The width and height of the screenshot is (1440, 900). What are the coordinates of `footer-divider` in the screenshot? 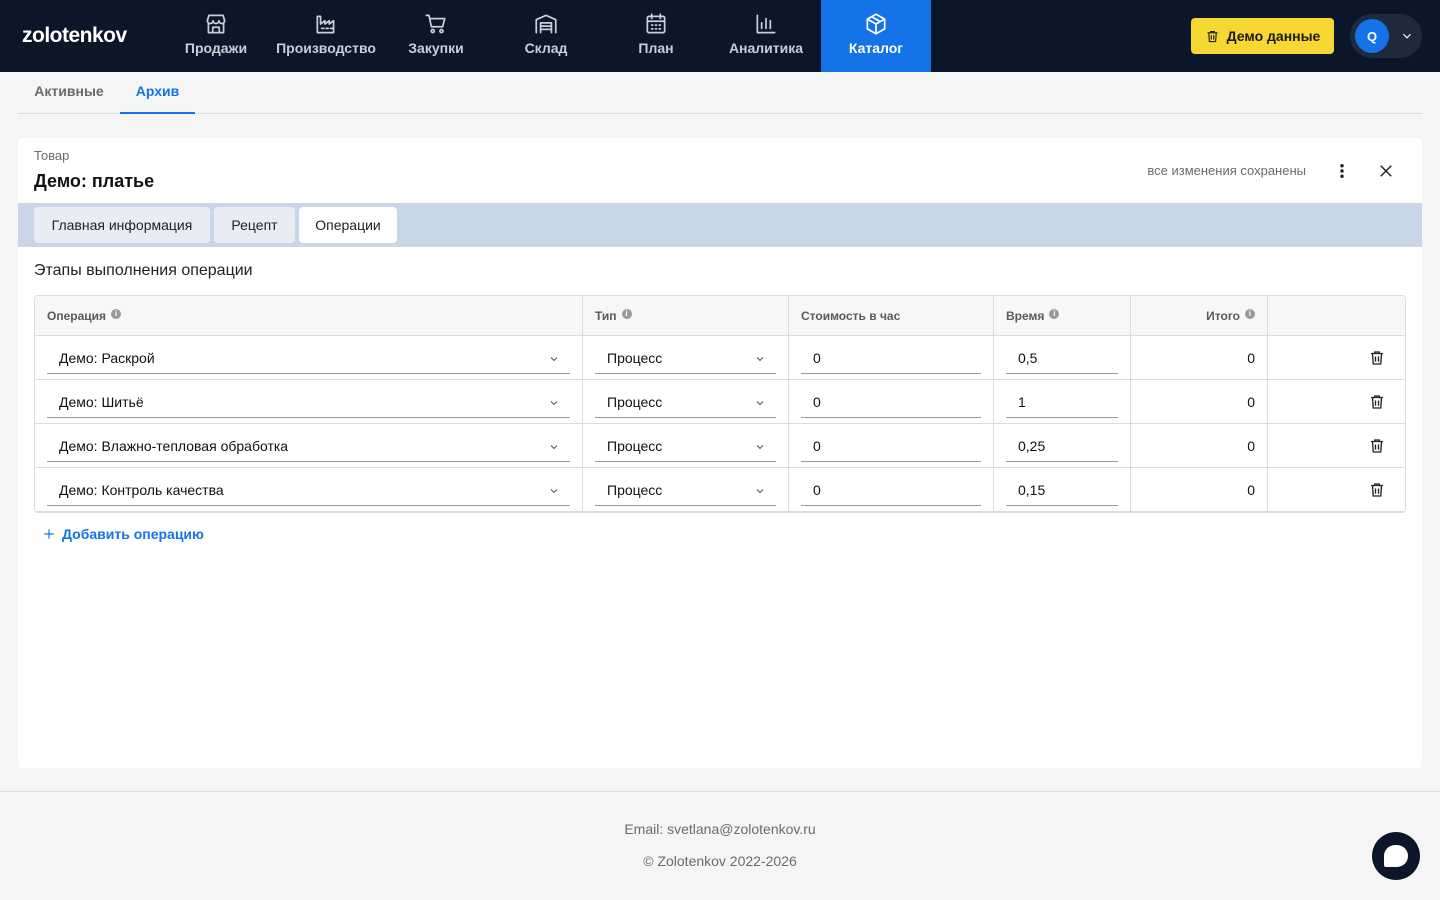 It's located at (720, 791).